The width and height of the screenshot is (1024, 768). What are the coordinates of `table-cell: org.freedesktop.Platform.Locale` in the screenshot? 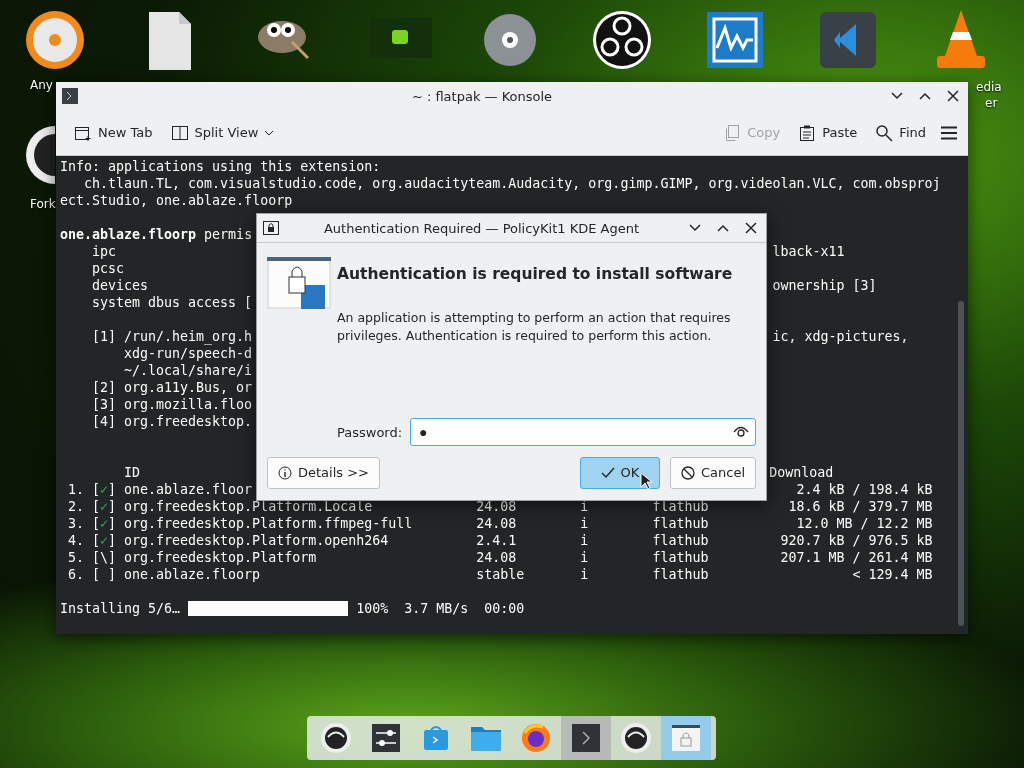 It's located at (248, 506).